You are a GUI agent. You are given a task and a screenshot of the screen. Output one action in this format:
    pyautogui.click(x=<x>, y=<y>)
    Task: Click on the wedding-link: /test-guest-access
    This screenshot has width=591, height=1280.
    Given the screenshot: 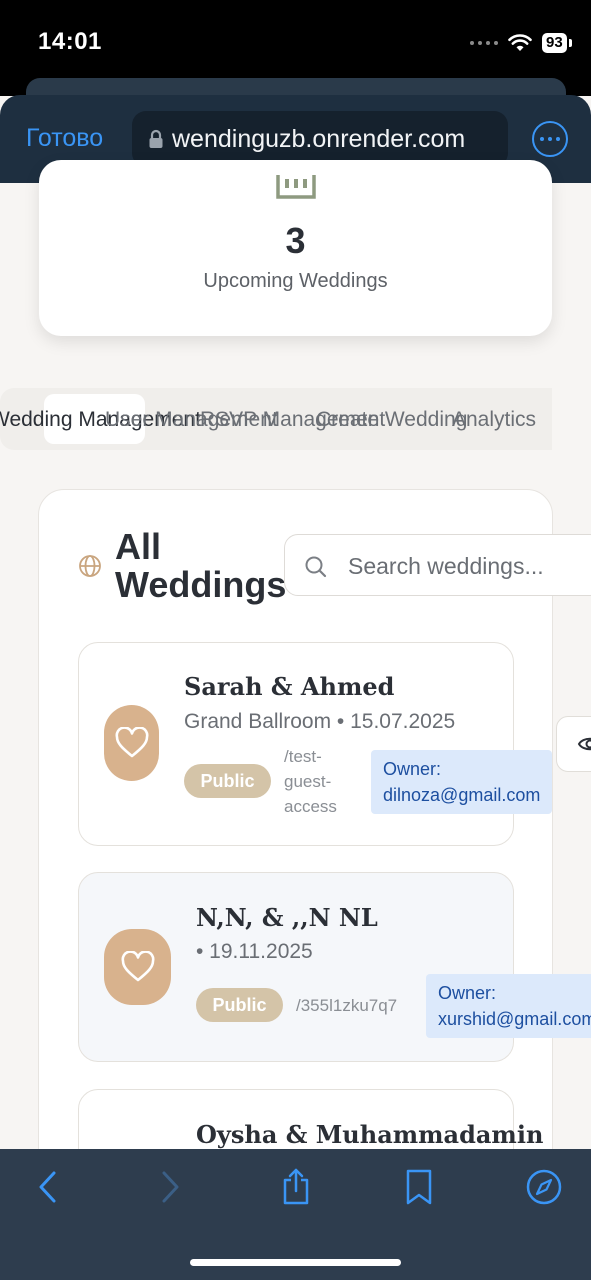 What is the action you would take?
    pyautogui.click(x=316, y=781)
    